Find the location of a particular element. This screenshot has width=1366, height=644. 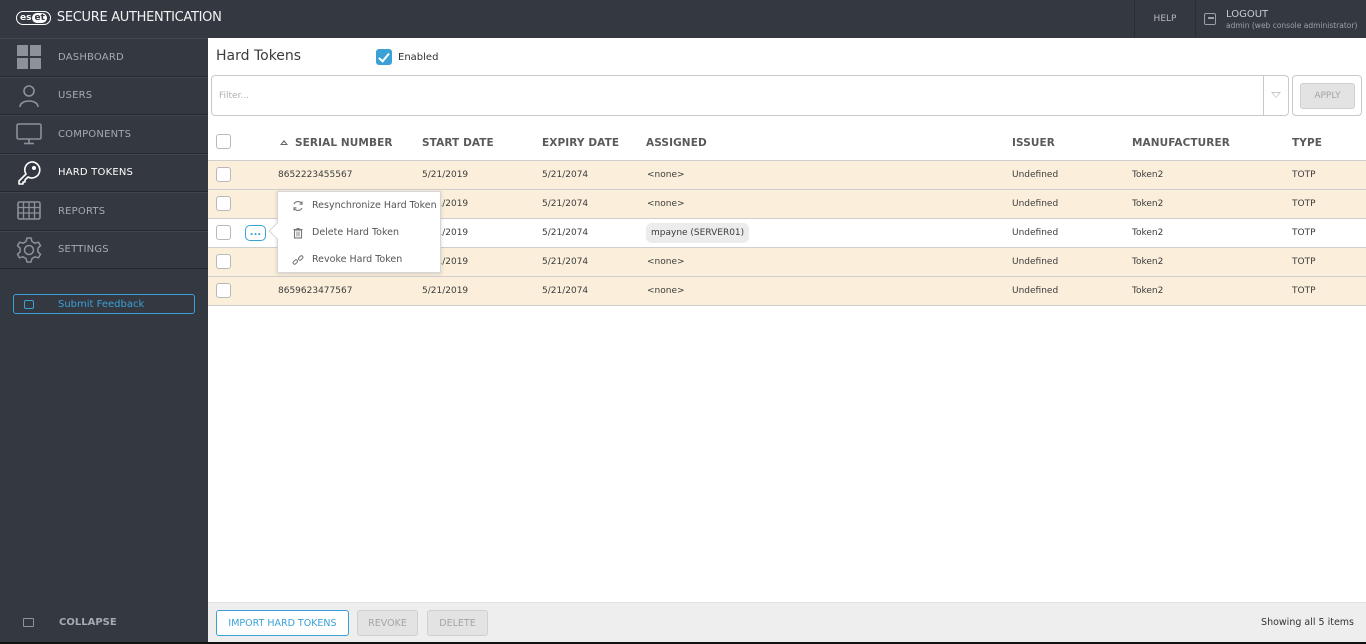

assigned-user-chip: mpayne (SERVER01) is located at coordinates (698, 233).